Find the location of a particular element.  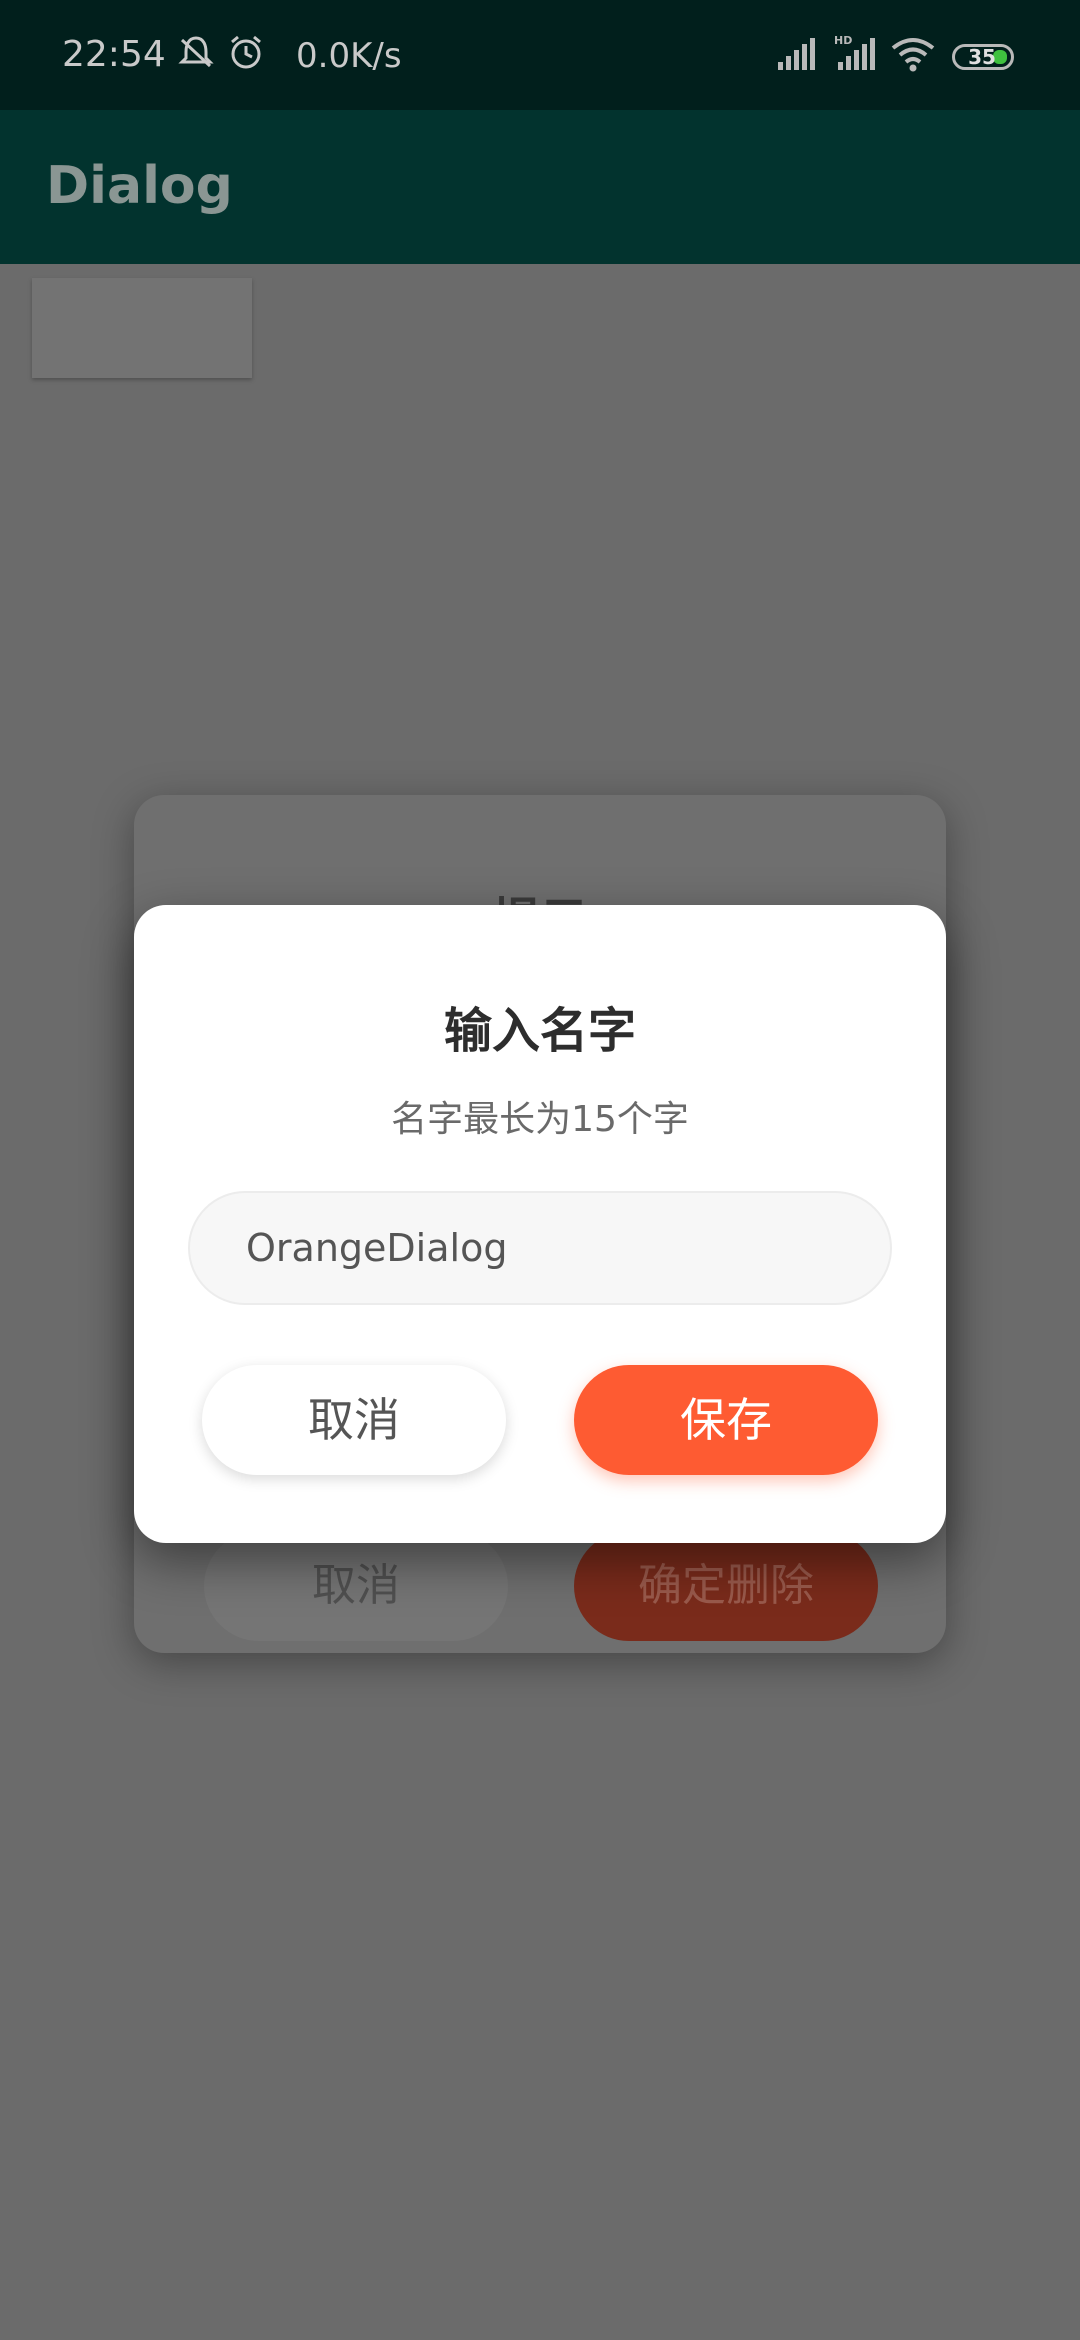

show-dialog-button is located at coordinates (142, 328).